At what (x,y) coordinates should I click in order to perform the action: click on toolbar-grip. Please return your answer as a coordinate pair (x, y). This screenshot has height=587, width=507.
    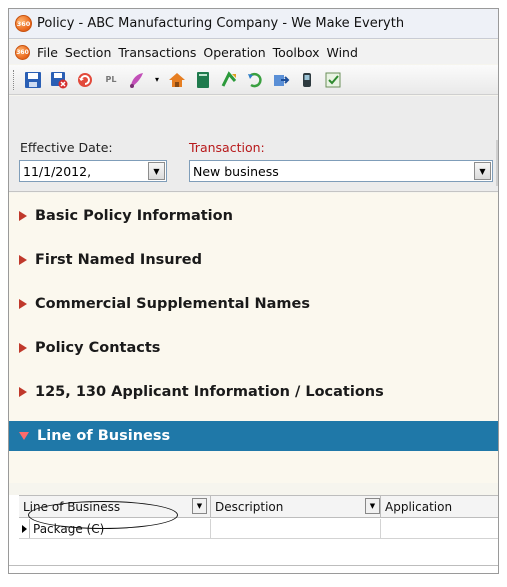
    Looking at the image, I should click on (14, 79).